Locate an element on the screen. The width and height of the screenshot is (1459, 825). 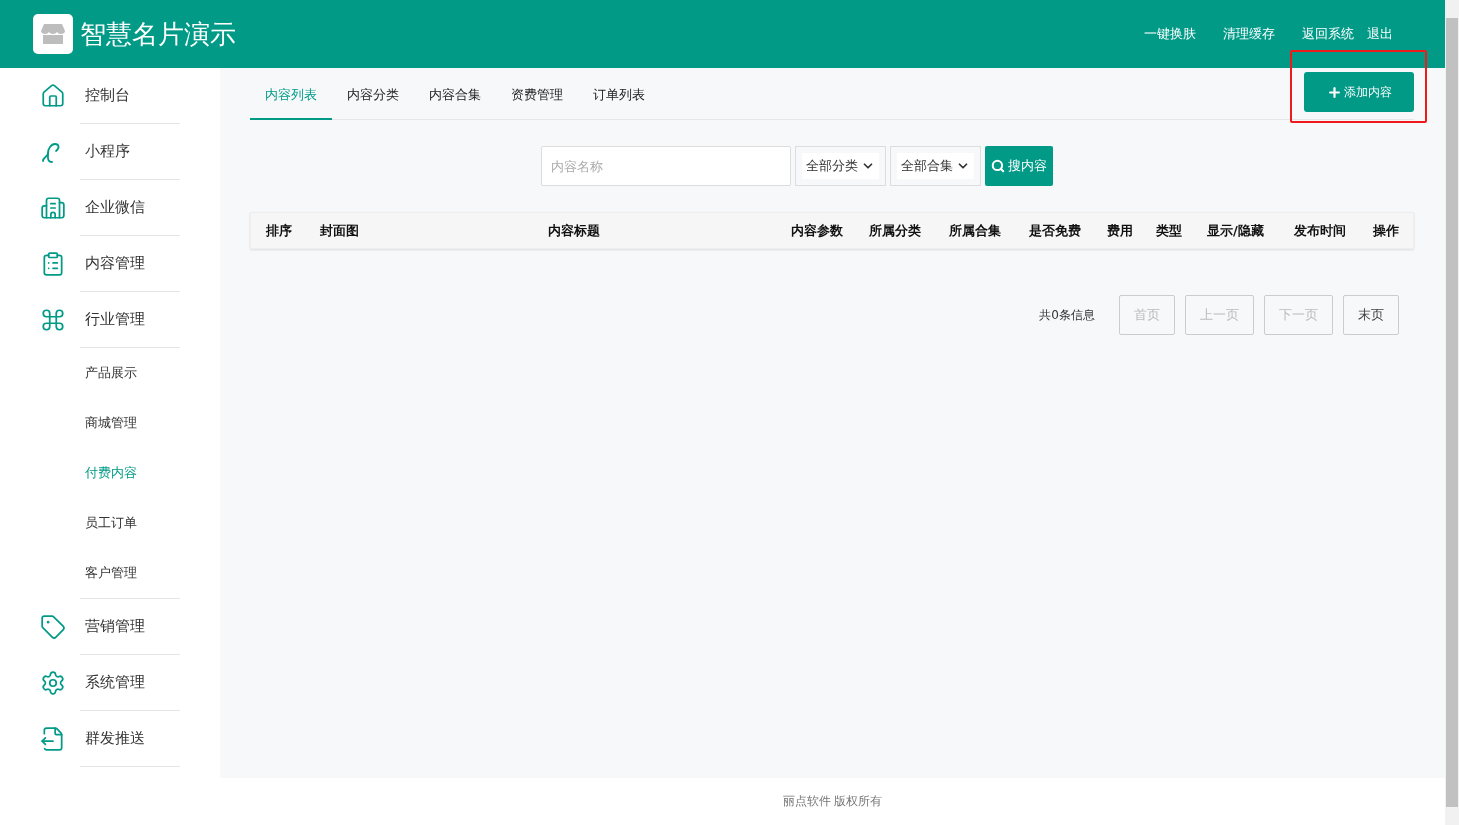
sidebar-item: 系统管理 is located at coordinates (130, 683).